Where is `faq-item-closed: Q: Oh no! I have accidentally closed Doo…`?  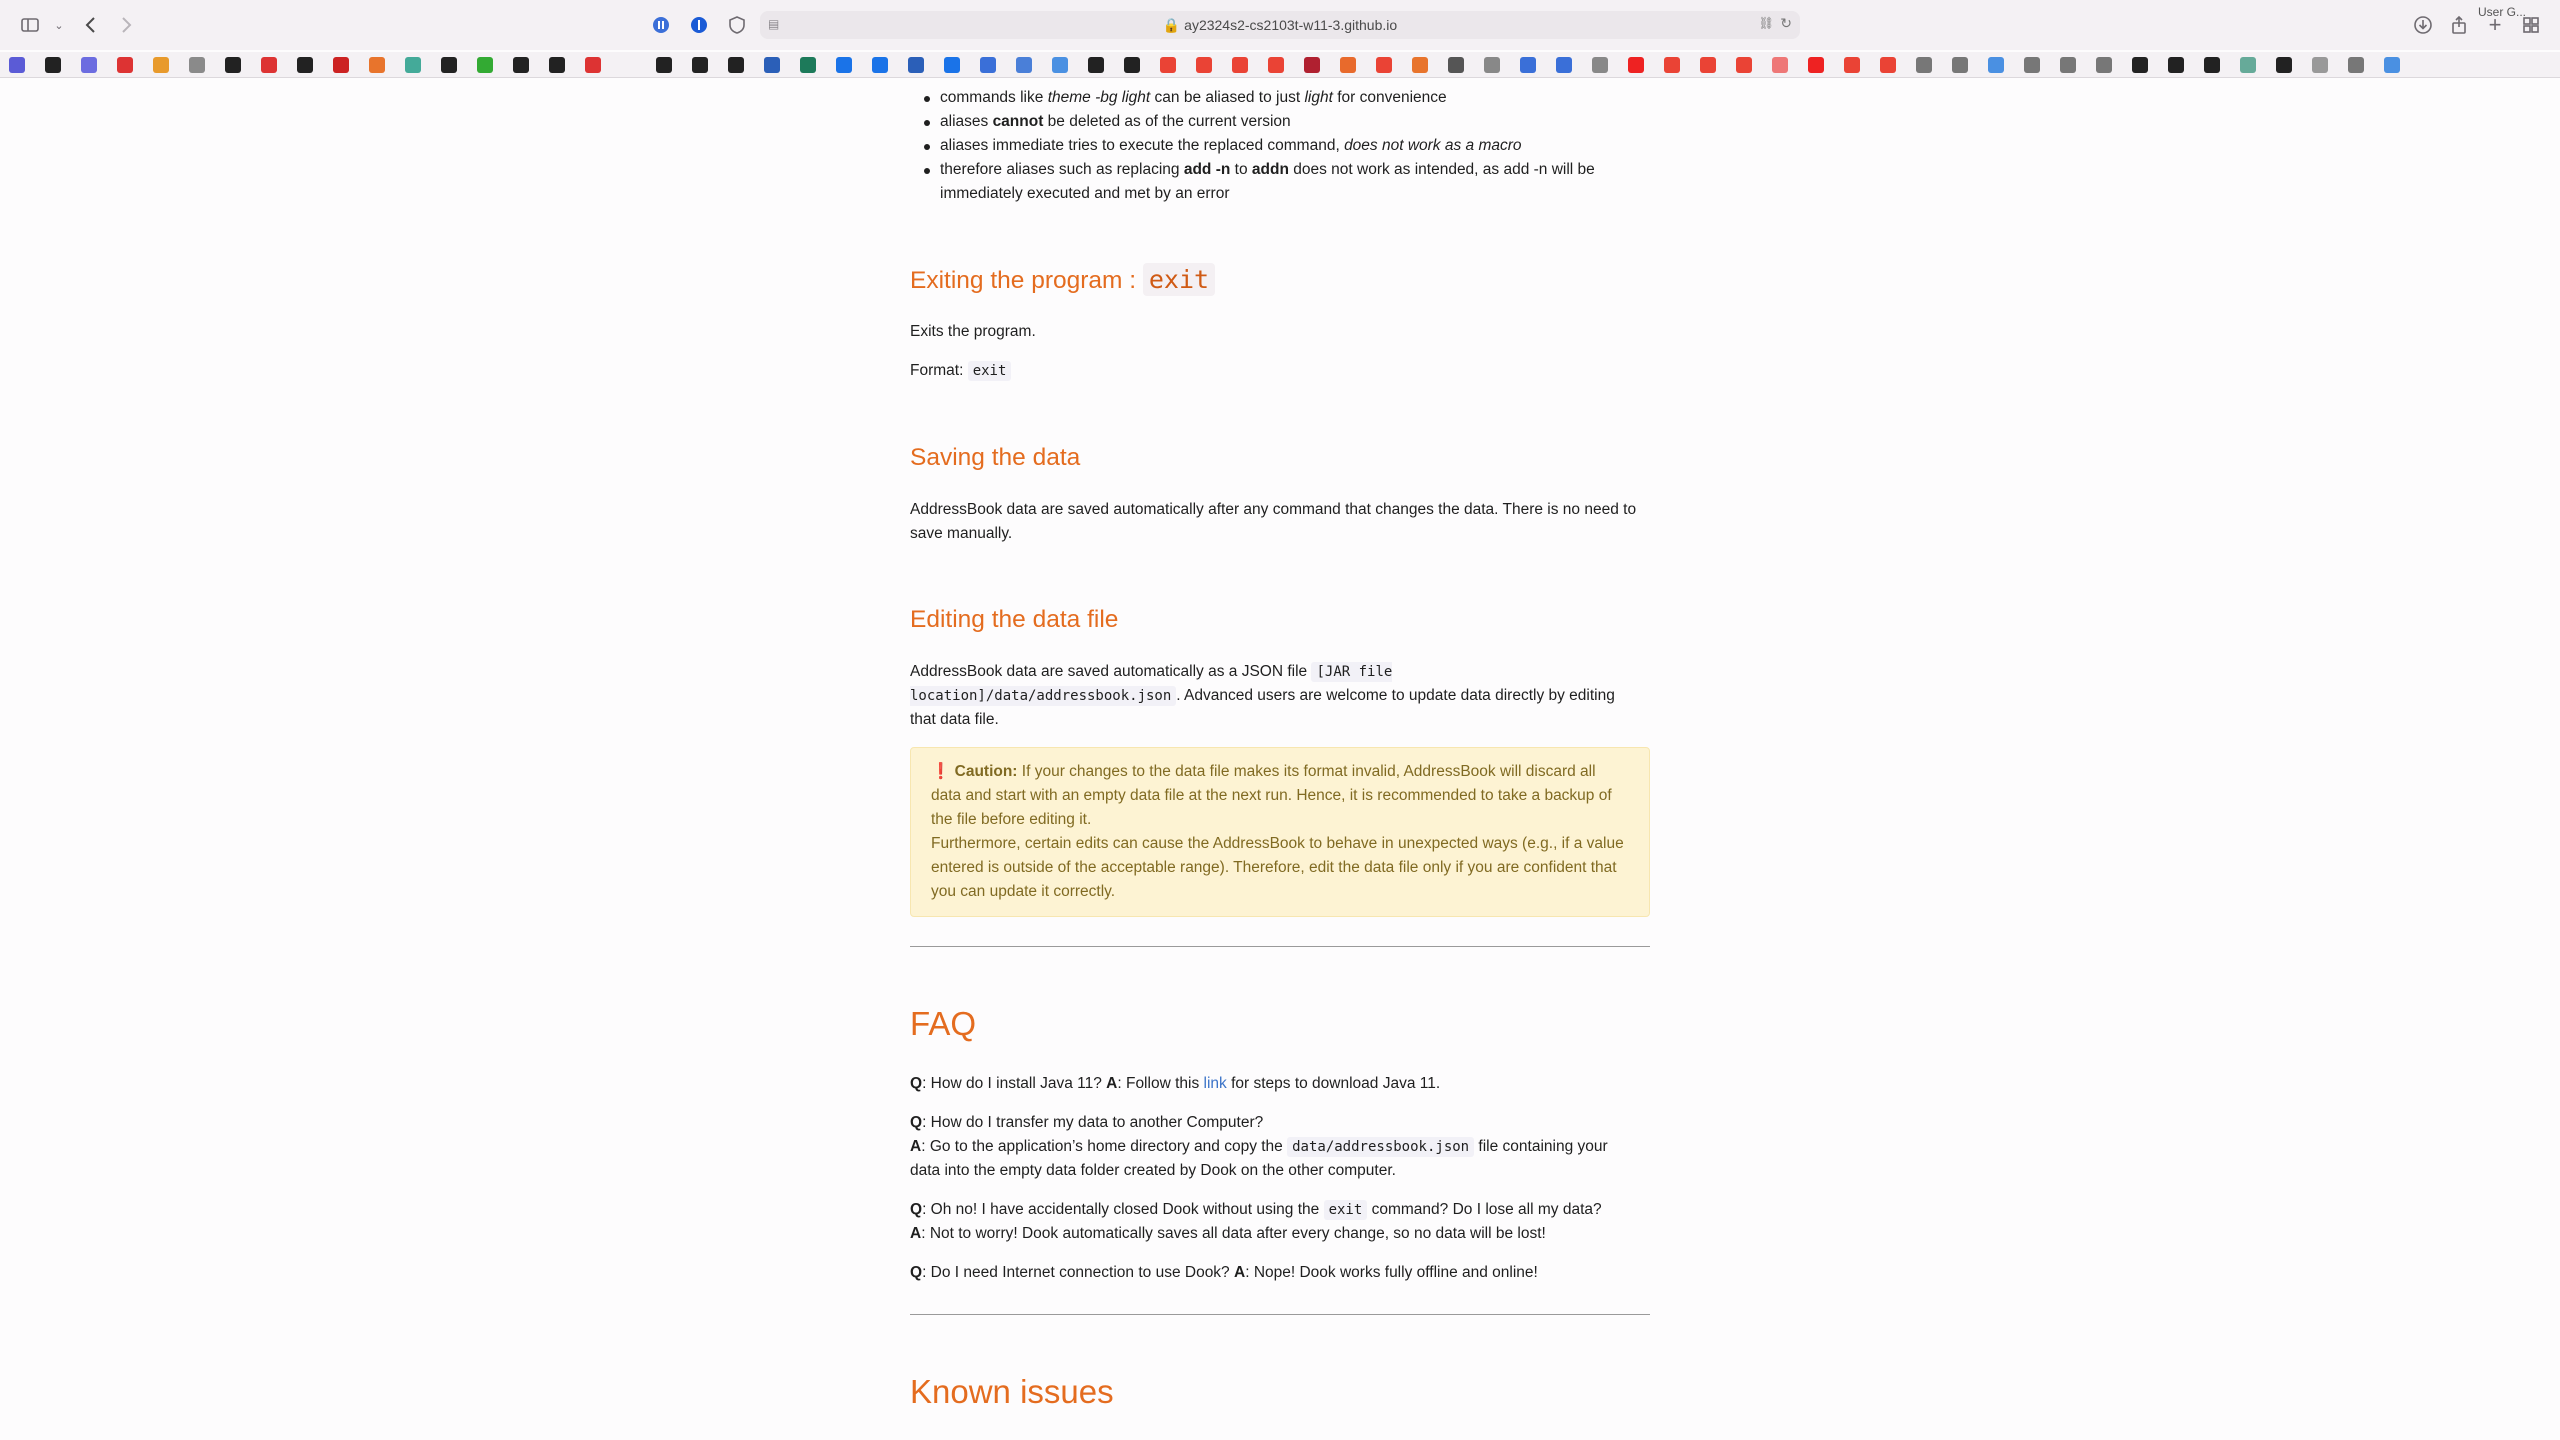 faq-item-closed: Q: Oh no! I have accidentally closed Doo… is located at coordinates (1256, 1221).